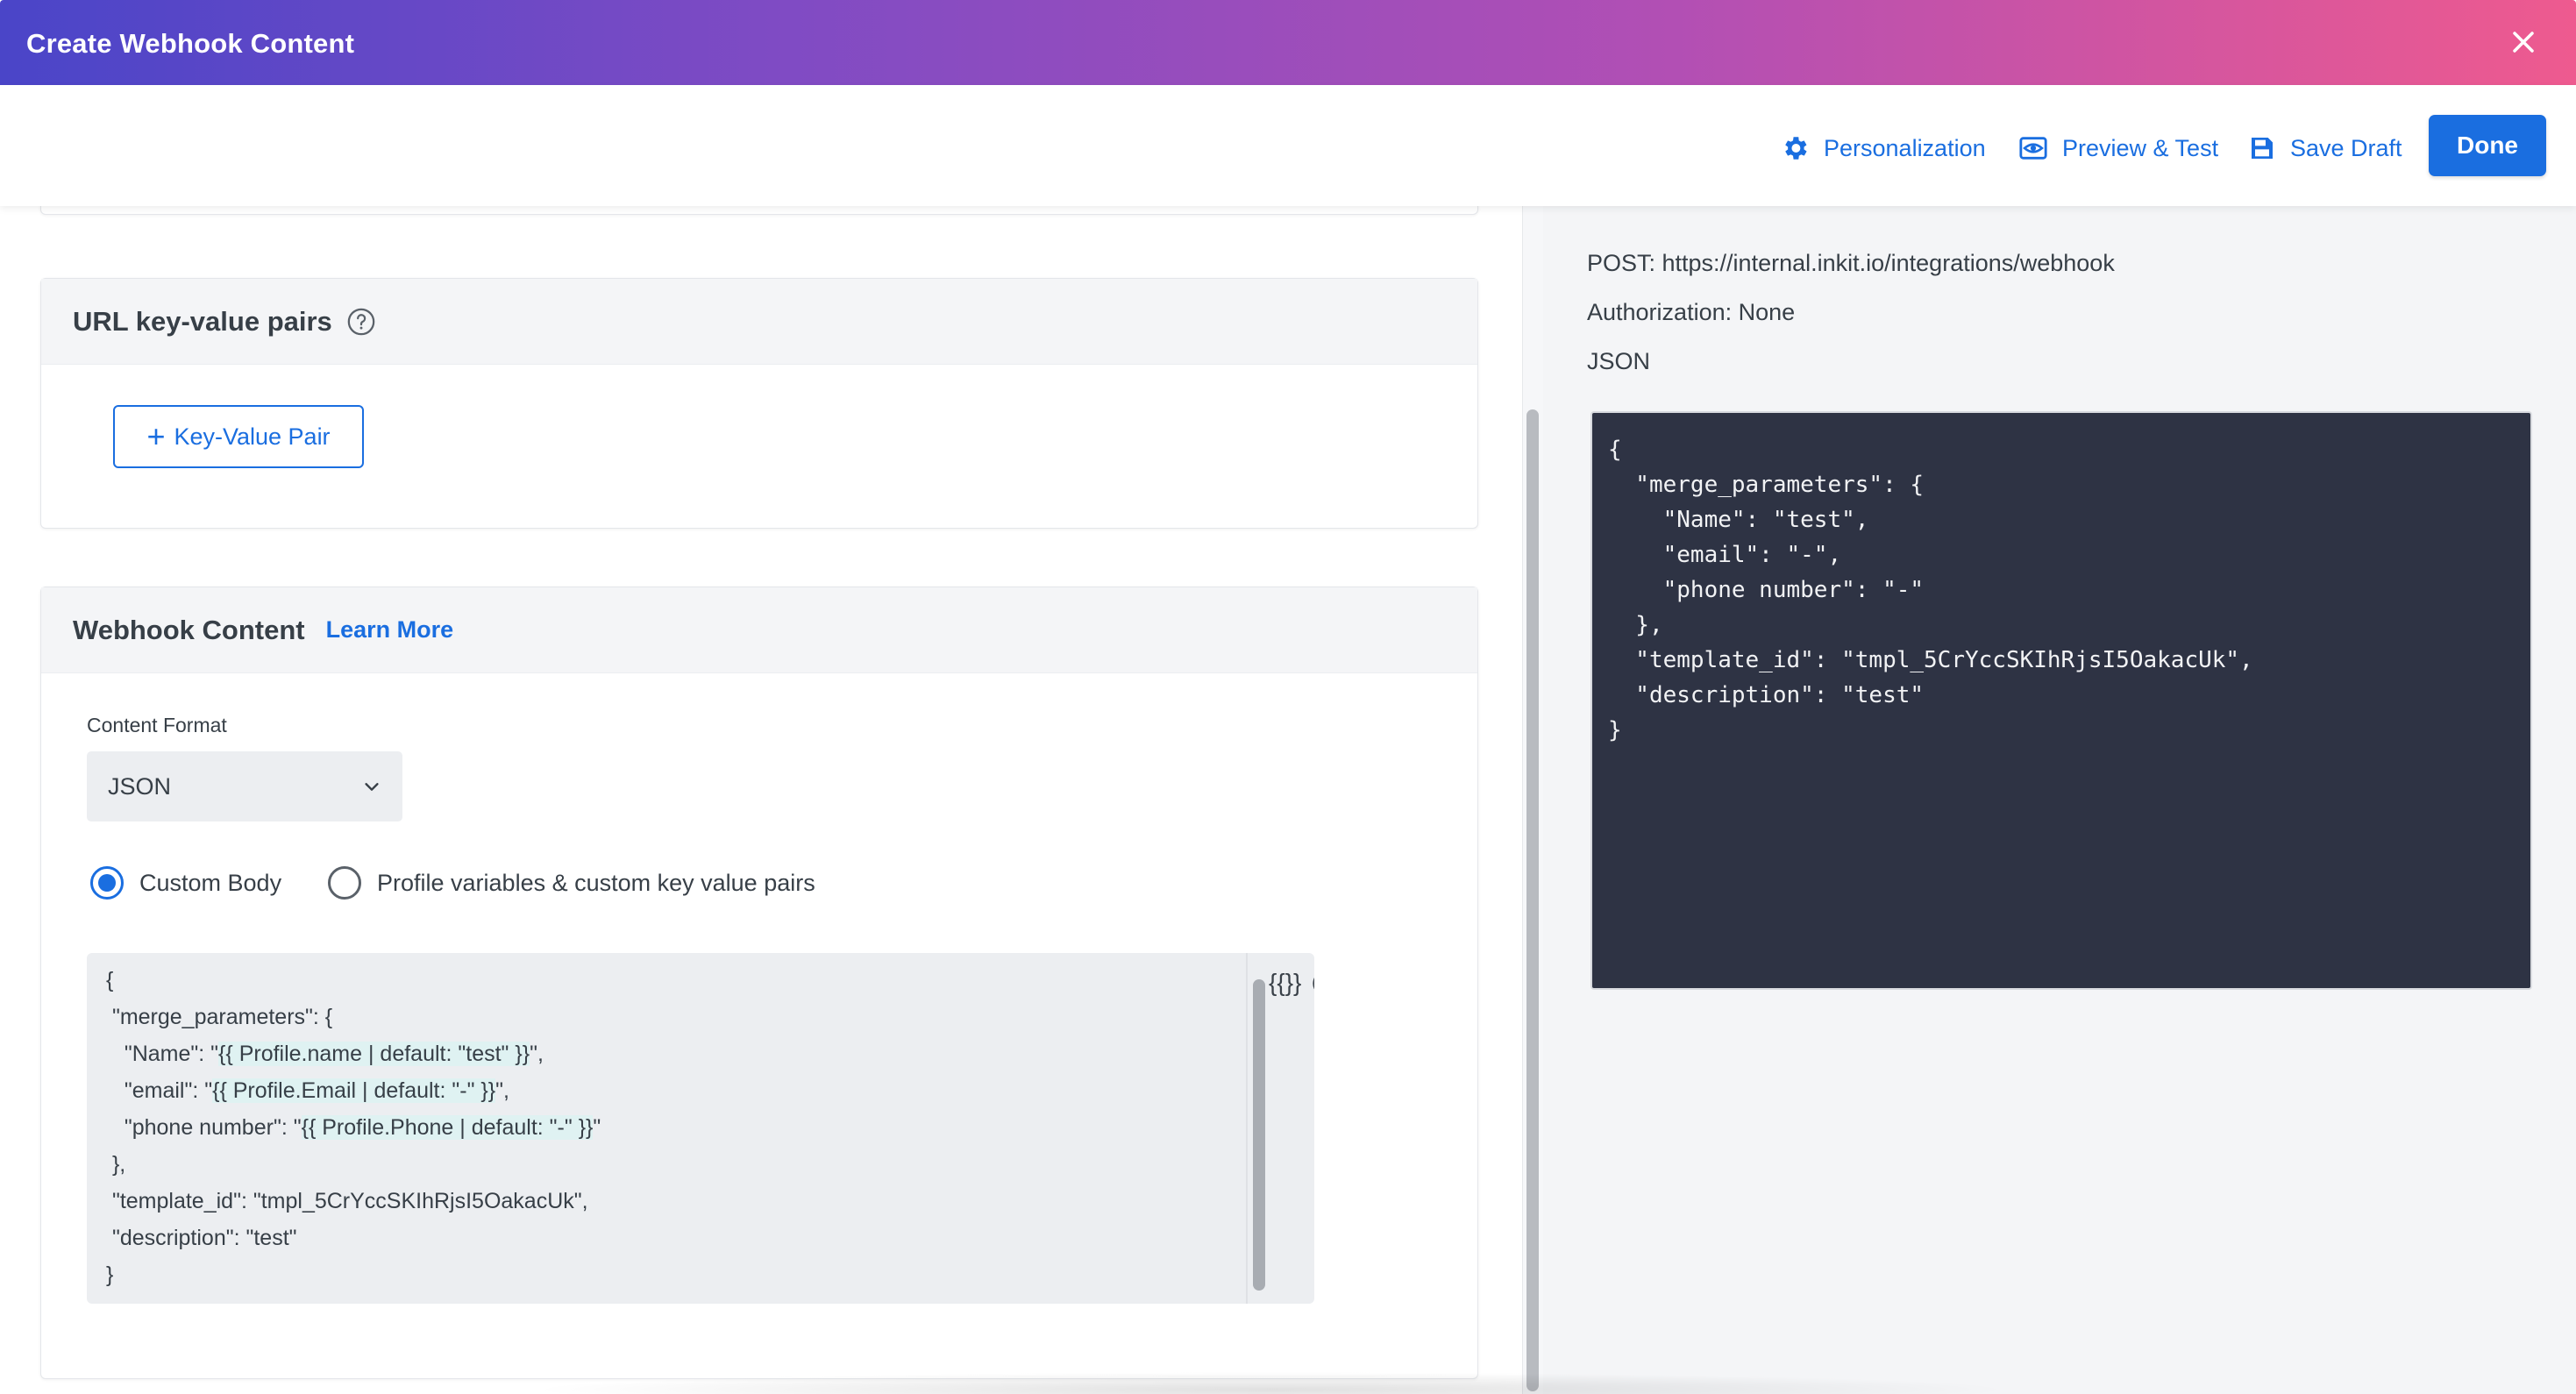 This screenshot has width=2576, height=1394. I want to click on save-draft-button: Save Draft, so click(2325, 148).